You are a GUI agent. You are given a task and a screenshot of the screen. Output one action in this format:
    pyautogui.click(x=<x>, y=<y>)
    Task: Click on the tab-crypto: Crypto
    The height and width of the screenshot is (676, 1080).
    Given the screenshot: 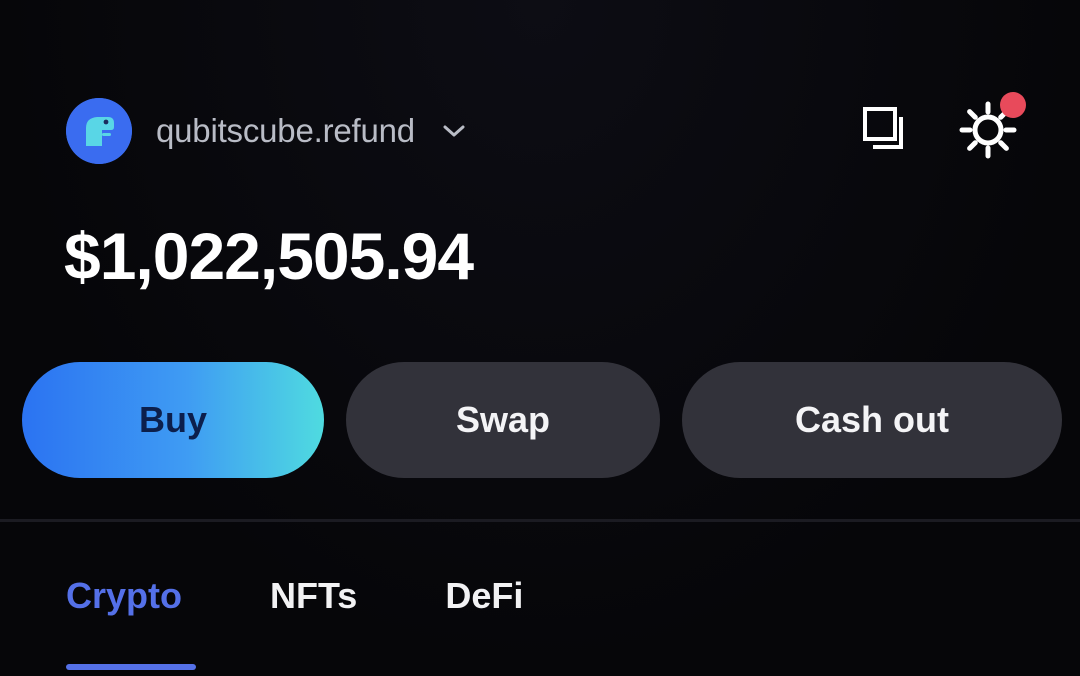 What is the action you would take?
    pyautogui.click(x=124, y=596)
    